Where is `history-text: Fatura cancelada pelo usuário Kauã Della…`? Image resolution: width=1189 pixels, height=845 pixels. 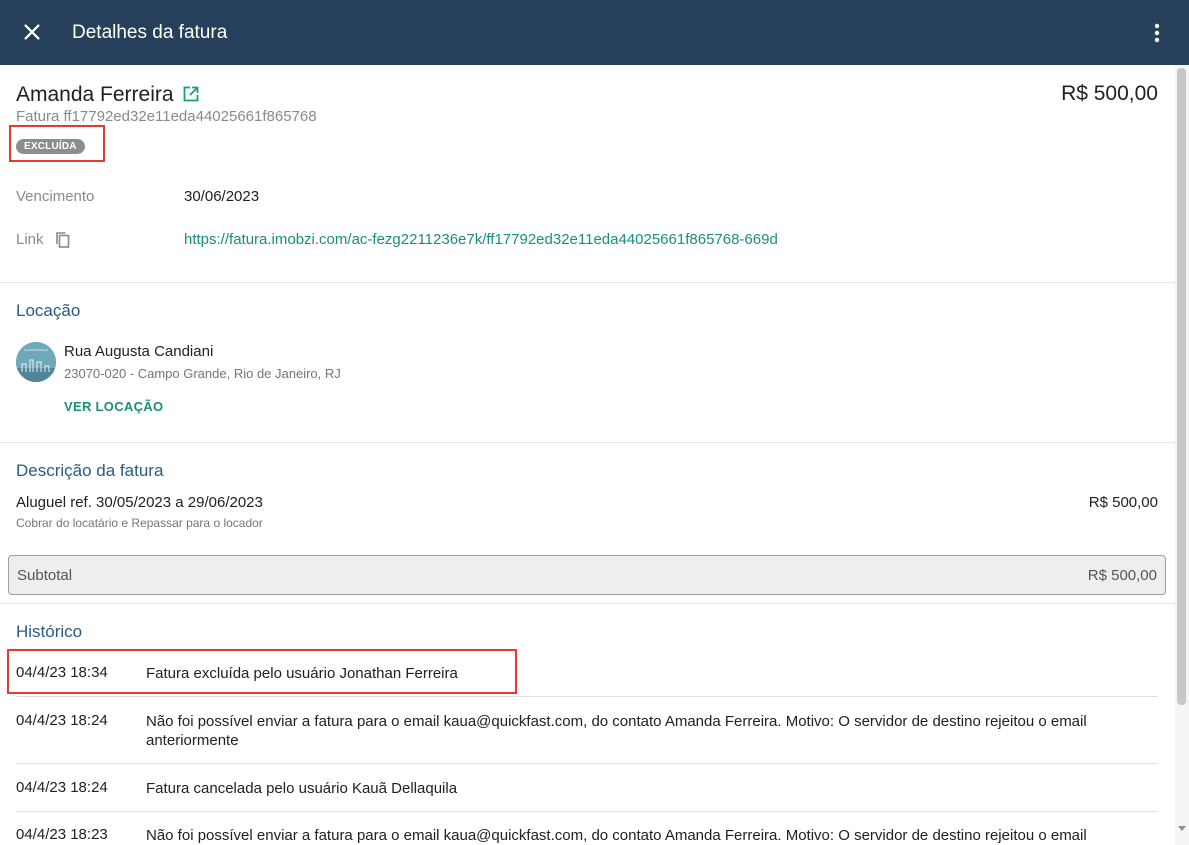 history-text: Fatura cancelada pelo usuário Kauã Della… is located at coordinates (302, 788).